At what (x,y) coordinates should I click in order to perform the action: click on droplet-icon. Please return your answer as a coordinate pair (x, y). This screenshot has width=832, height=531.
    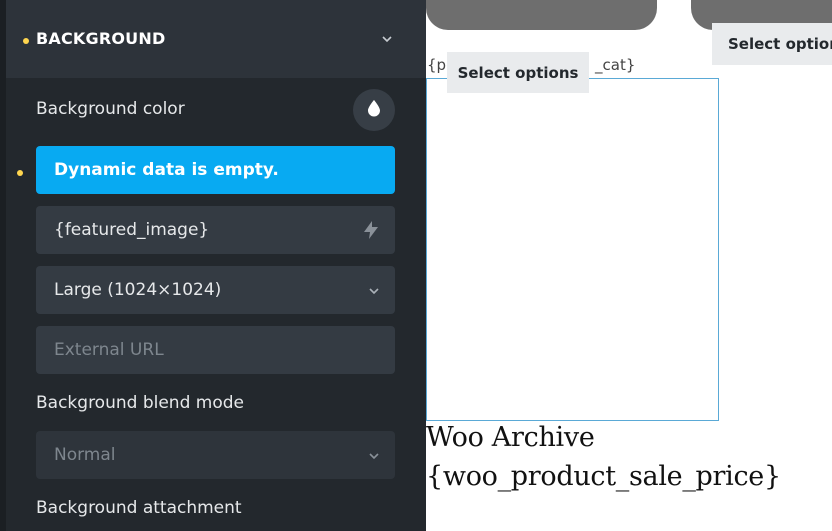
    Looking at the image, I should click on (374, 110).